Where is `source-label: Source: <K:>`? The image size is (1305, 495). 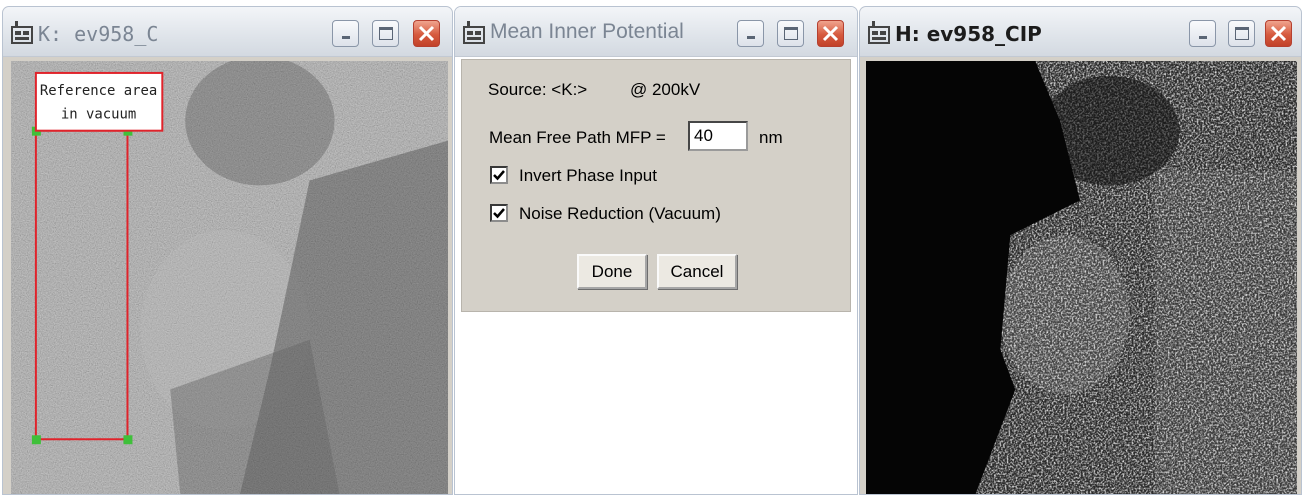 source-label: Source: <K:> is located at coordinates (538, 89).